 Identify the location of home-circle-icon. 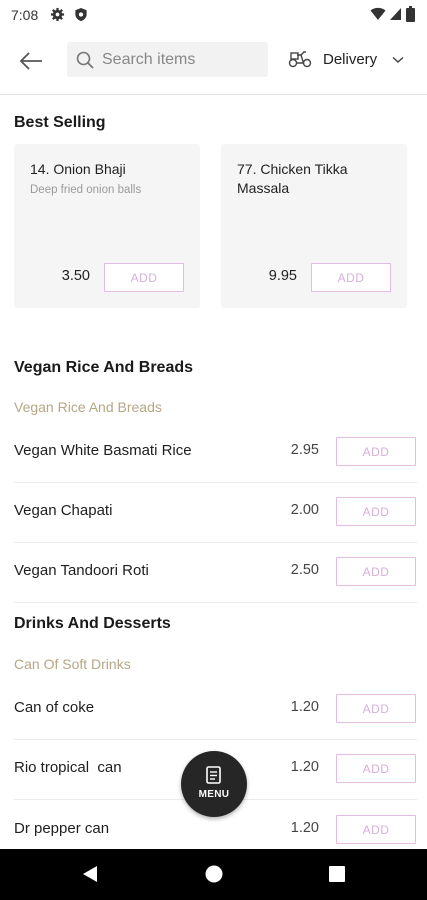
(214, 874).